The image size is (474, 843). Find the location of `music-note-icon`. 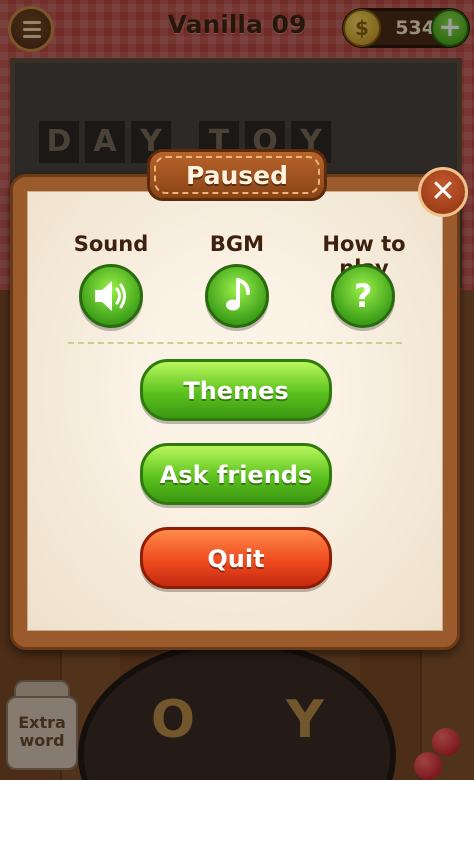

music-note-icon is located at coordinates (238, 294).